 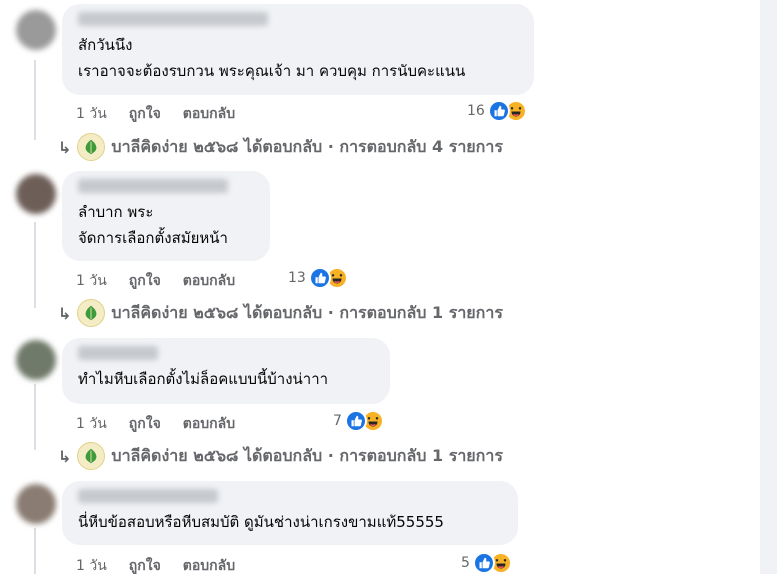 What do you see at coordinates (768, 287) in the screenshot?
I see `page-scroll-margin` at bounding box center [768, 287].